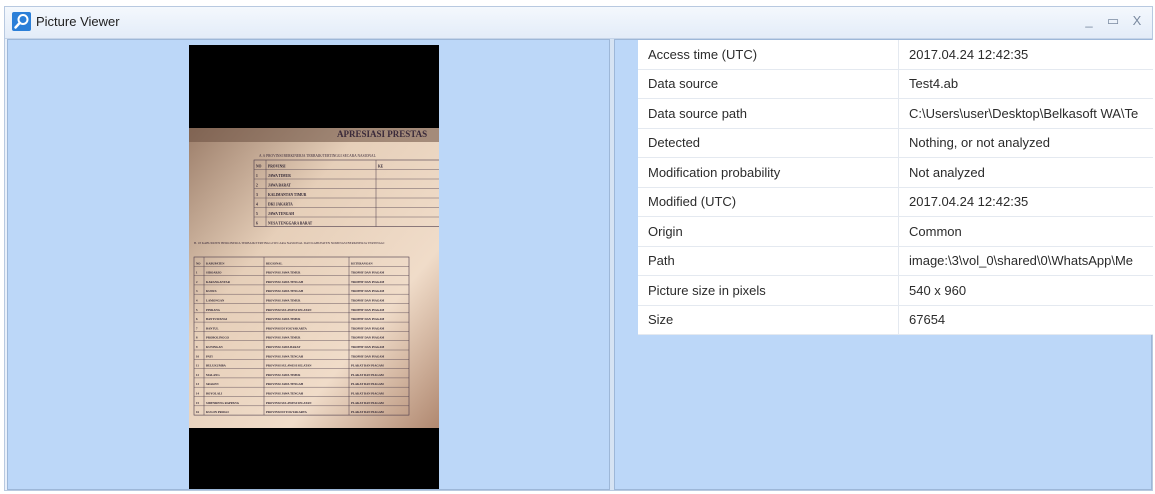 The height and width of the screenshot is (494, 1155). What do you see at coordinates (281, 214) in the screenshot?
I see `photo-table-cell: JAWA TENGAH` at bounding box center [281, 214].